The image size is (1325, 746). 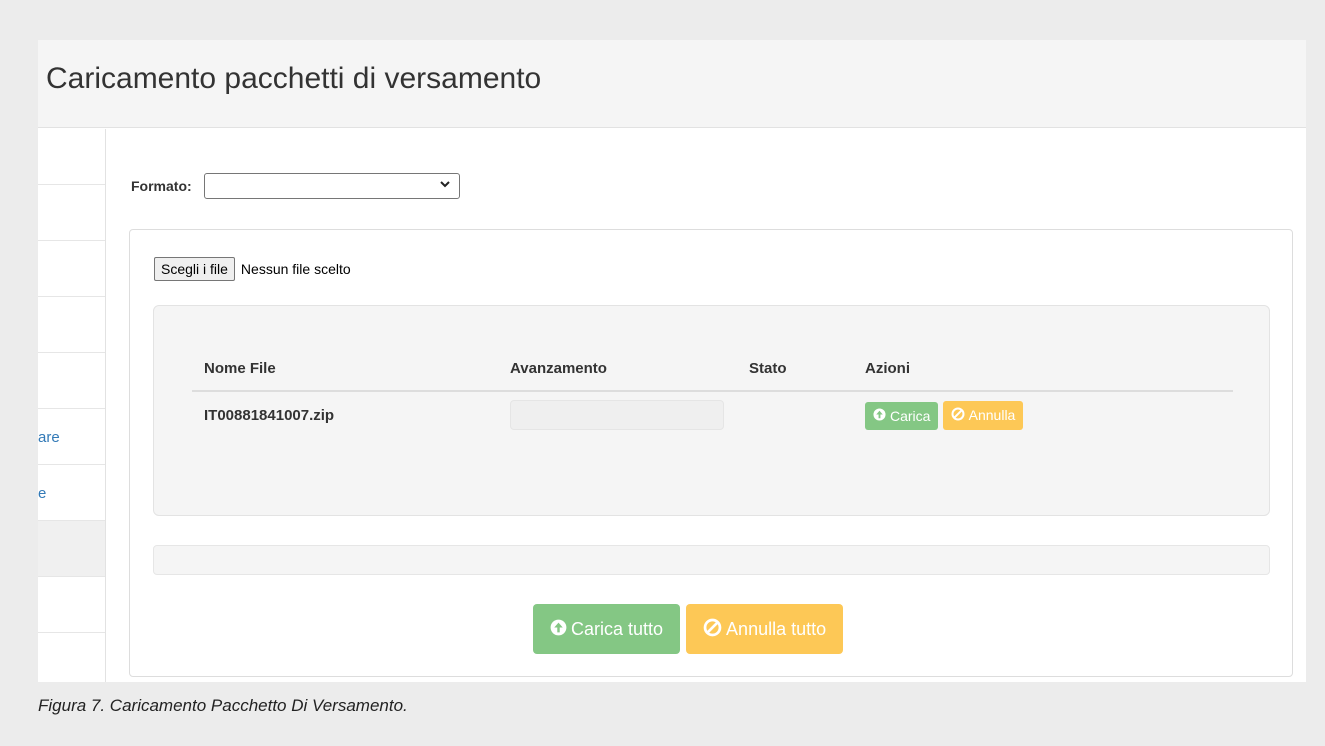 I want to click on annulla-tutto-label: Annulla tutto, so click(x=776, y=628).